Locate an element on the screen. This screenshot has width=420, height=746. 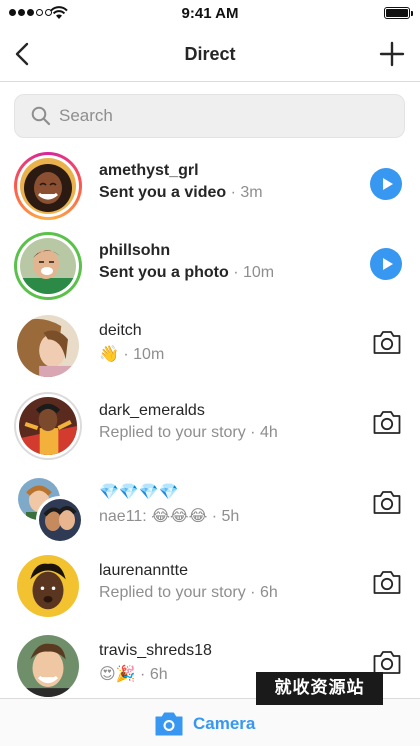
thread-time: 5h is located at coordinates (230, 516).